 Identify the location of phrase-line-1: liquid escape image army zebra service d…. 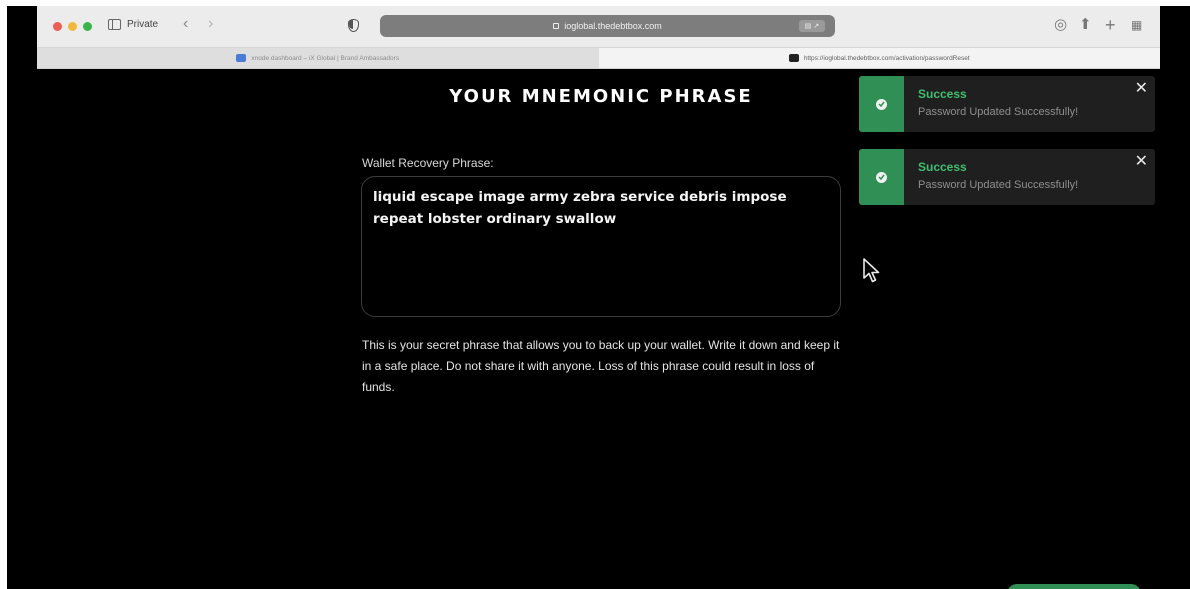
(580, 197).